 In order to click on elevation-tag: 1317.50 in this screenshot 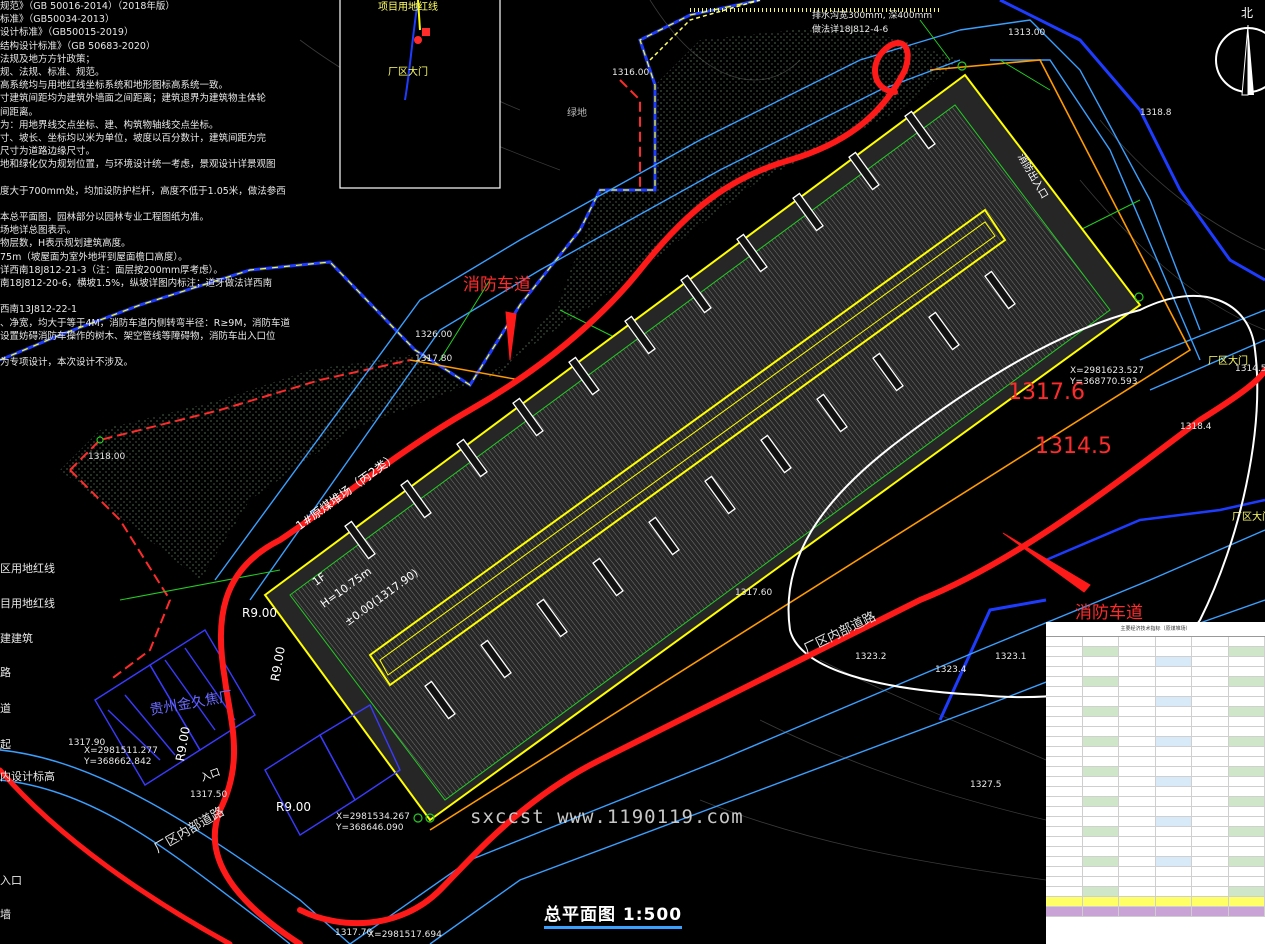, I will do `click(209, 795)`.